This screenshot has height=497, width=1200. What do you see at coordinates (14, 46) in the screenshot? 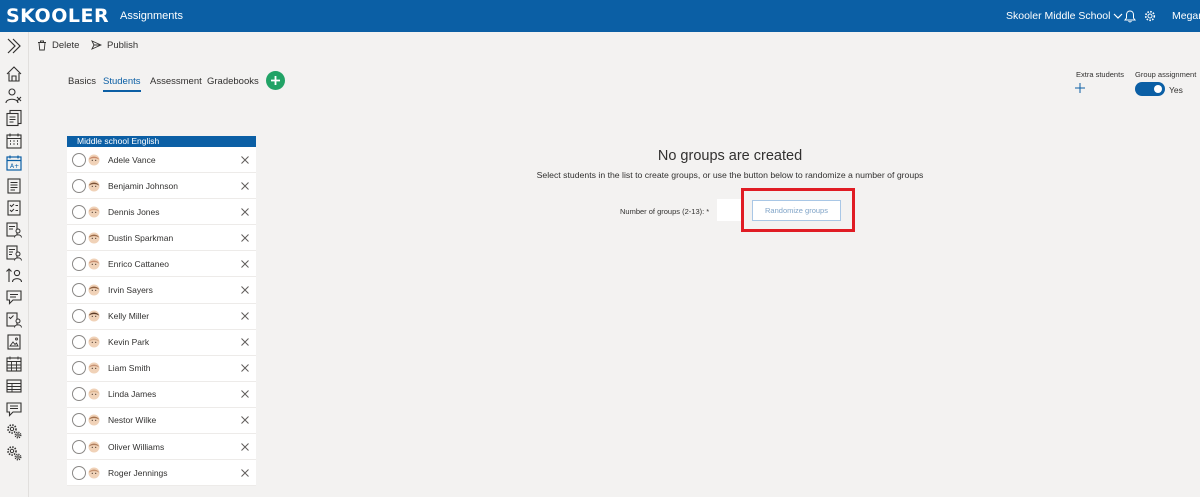
I see `expand-chevrons-icon` at bounding box center [14, 46].